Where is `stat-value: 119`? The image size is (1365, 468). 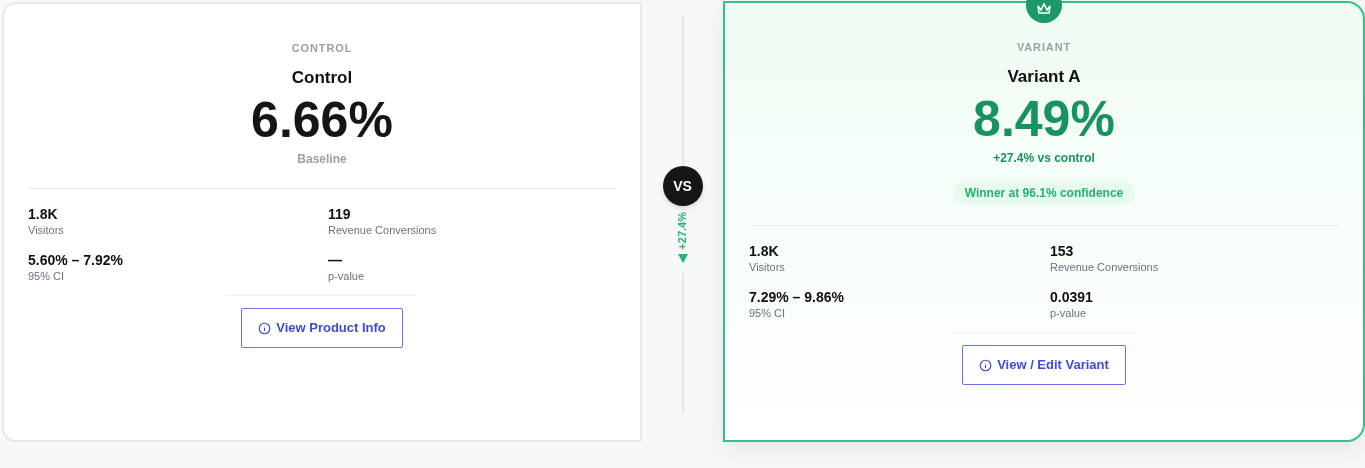
stat-value: 119 is located at coordinates (340, 214).